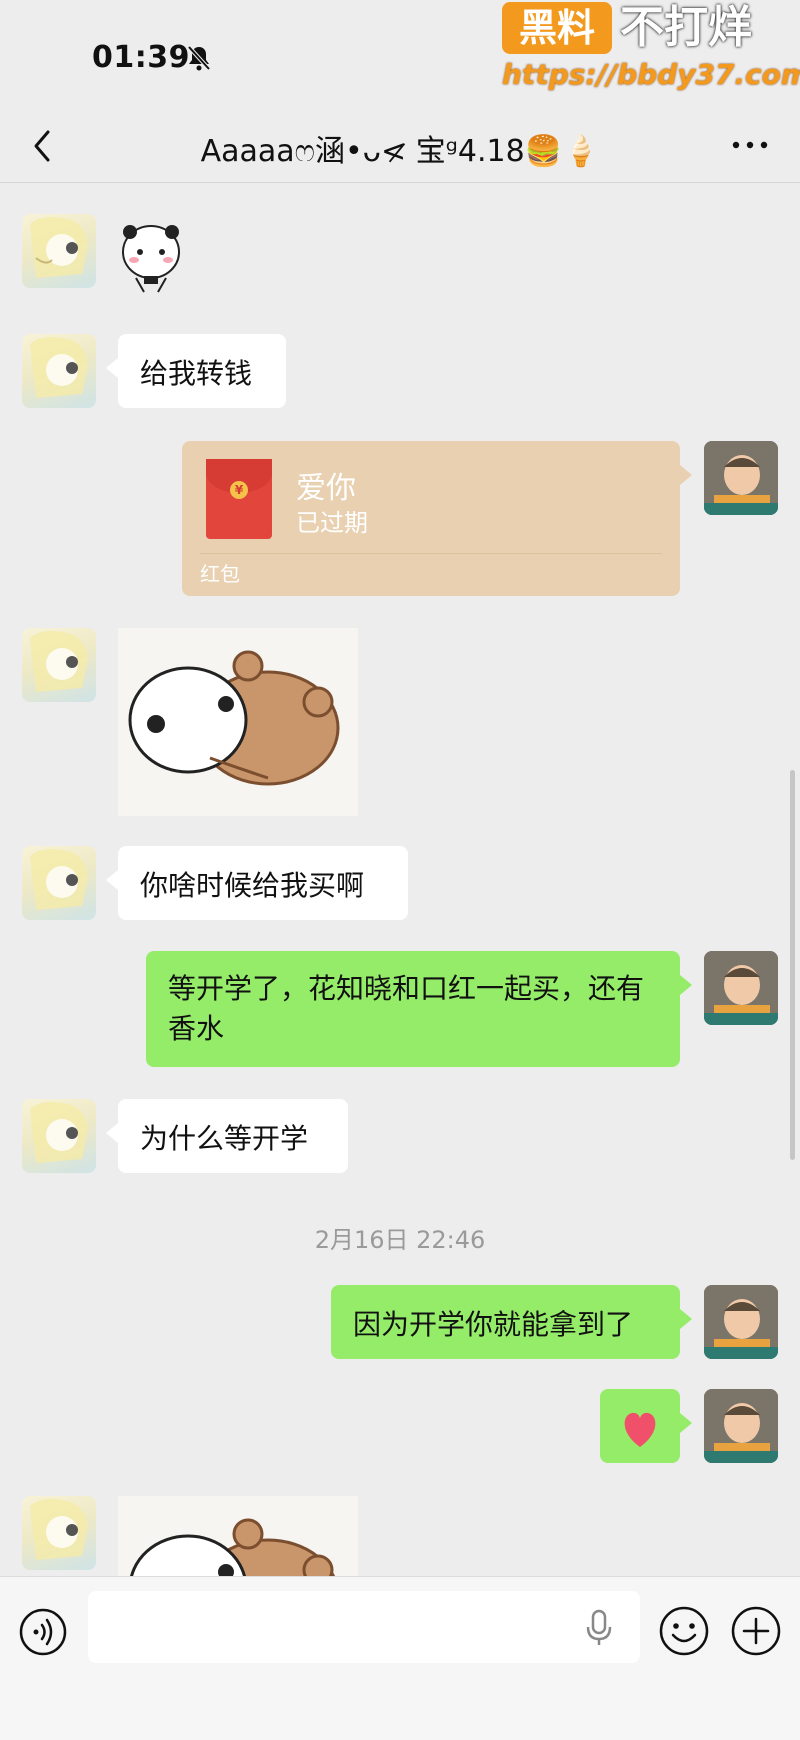  I want to click on red-packet-title: 爱你, so click(326, 488).